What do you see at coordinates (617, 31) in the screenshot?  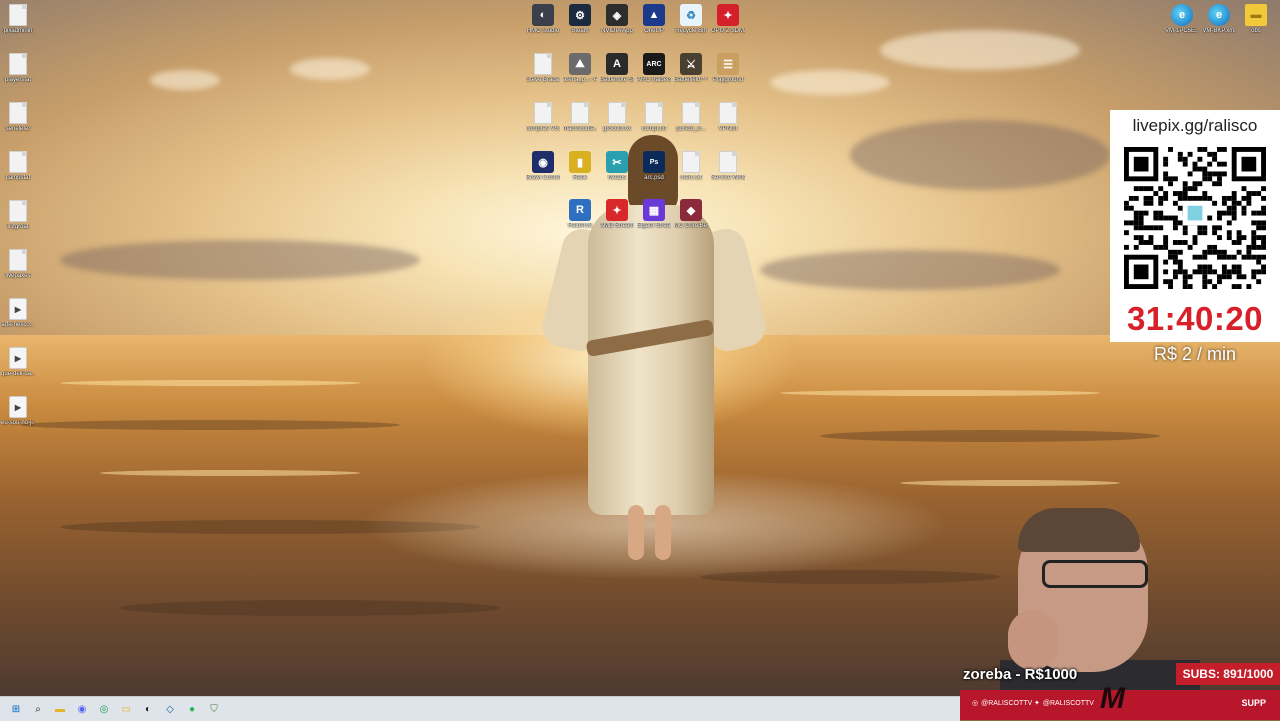 I see `desktop-icon-label: NVIDIA App` at bounding box center [617, 31].